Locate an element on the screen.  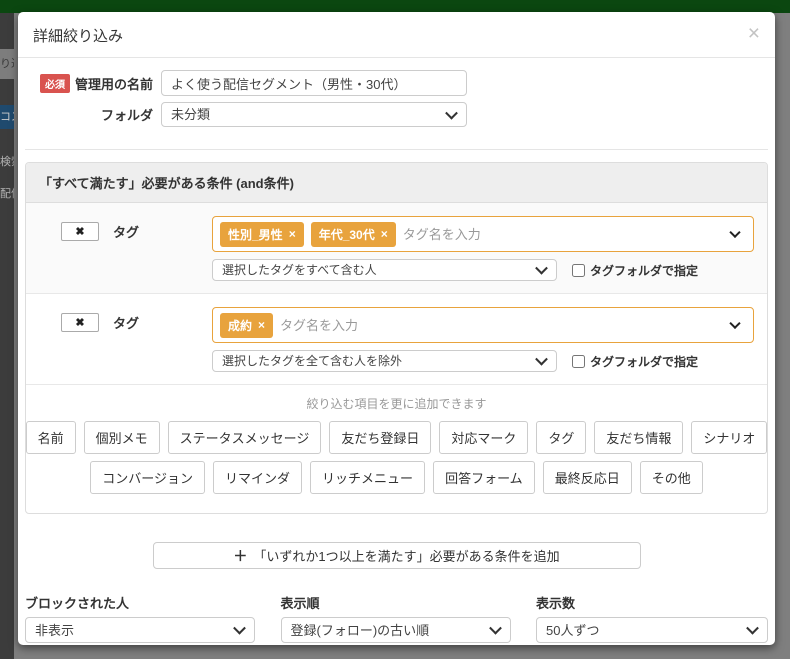
folder-select: 未分類 is located at coordinates (314, 114).